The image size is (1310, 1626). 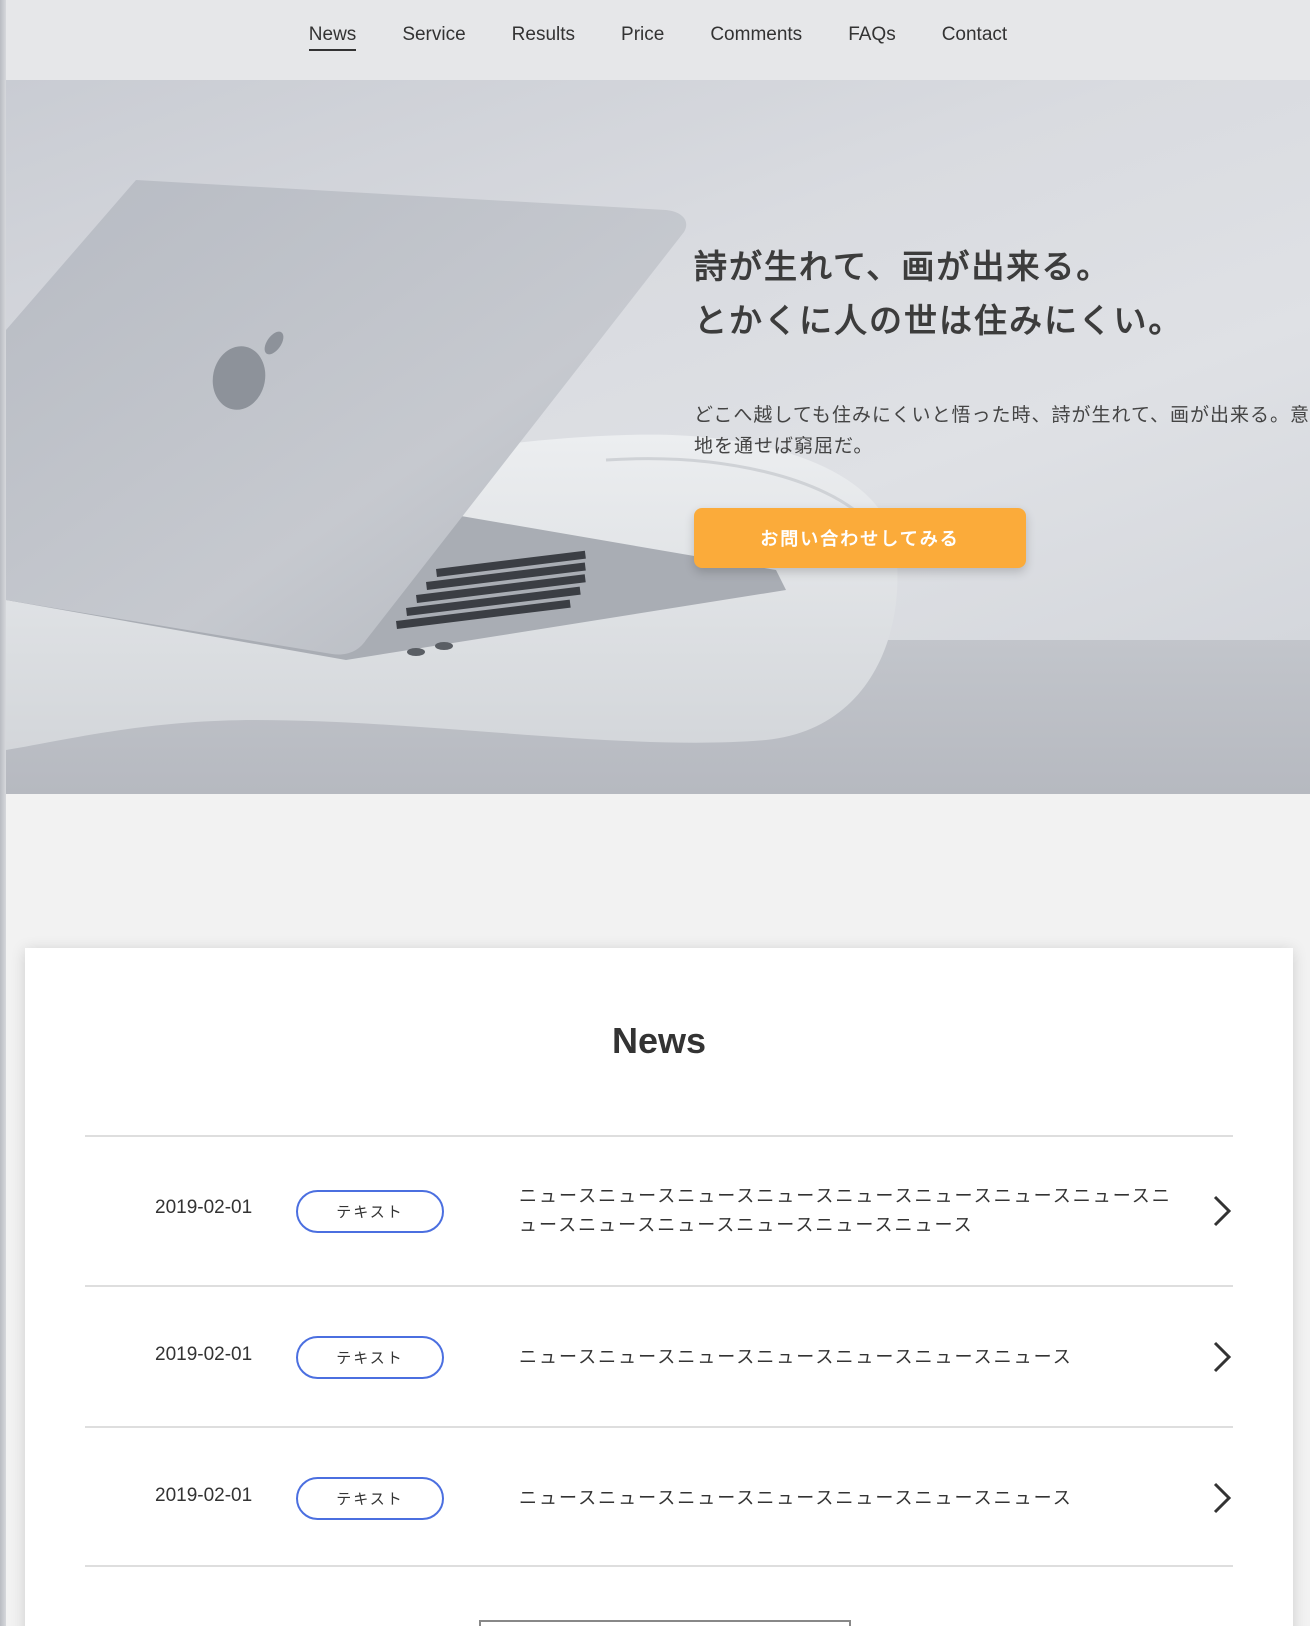 I want to click on nav-price: Price, so click(x=642, y=37).